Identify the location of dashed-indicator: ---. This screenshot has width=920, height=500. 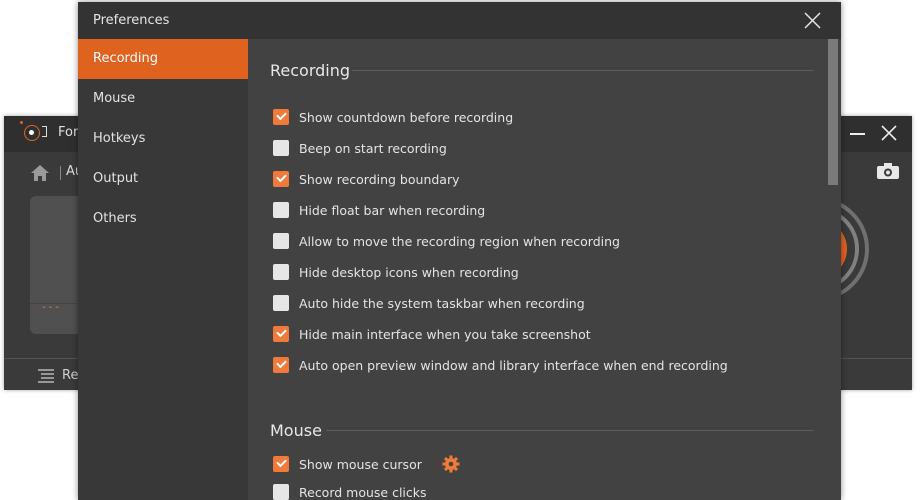
(52, 307).